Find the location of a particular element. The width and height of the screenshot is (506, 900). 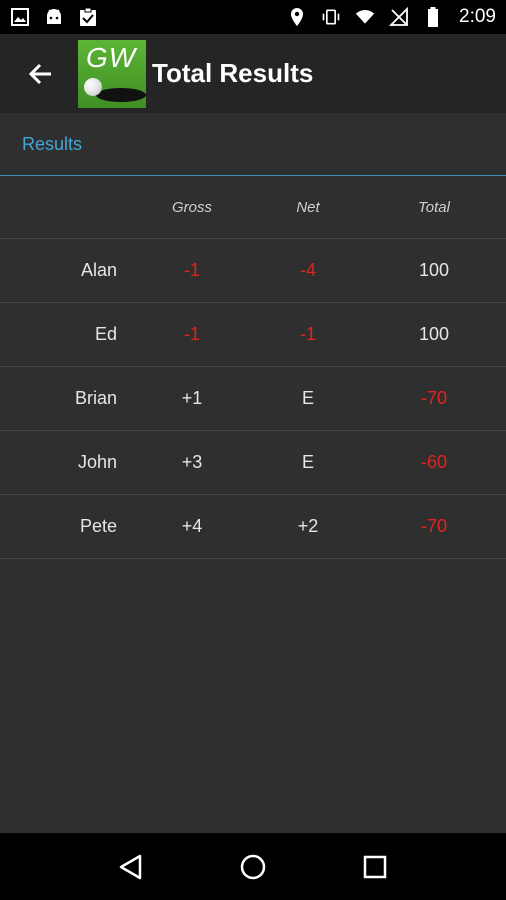

gross-score: +3 is located at coordinates (192, 462).